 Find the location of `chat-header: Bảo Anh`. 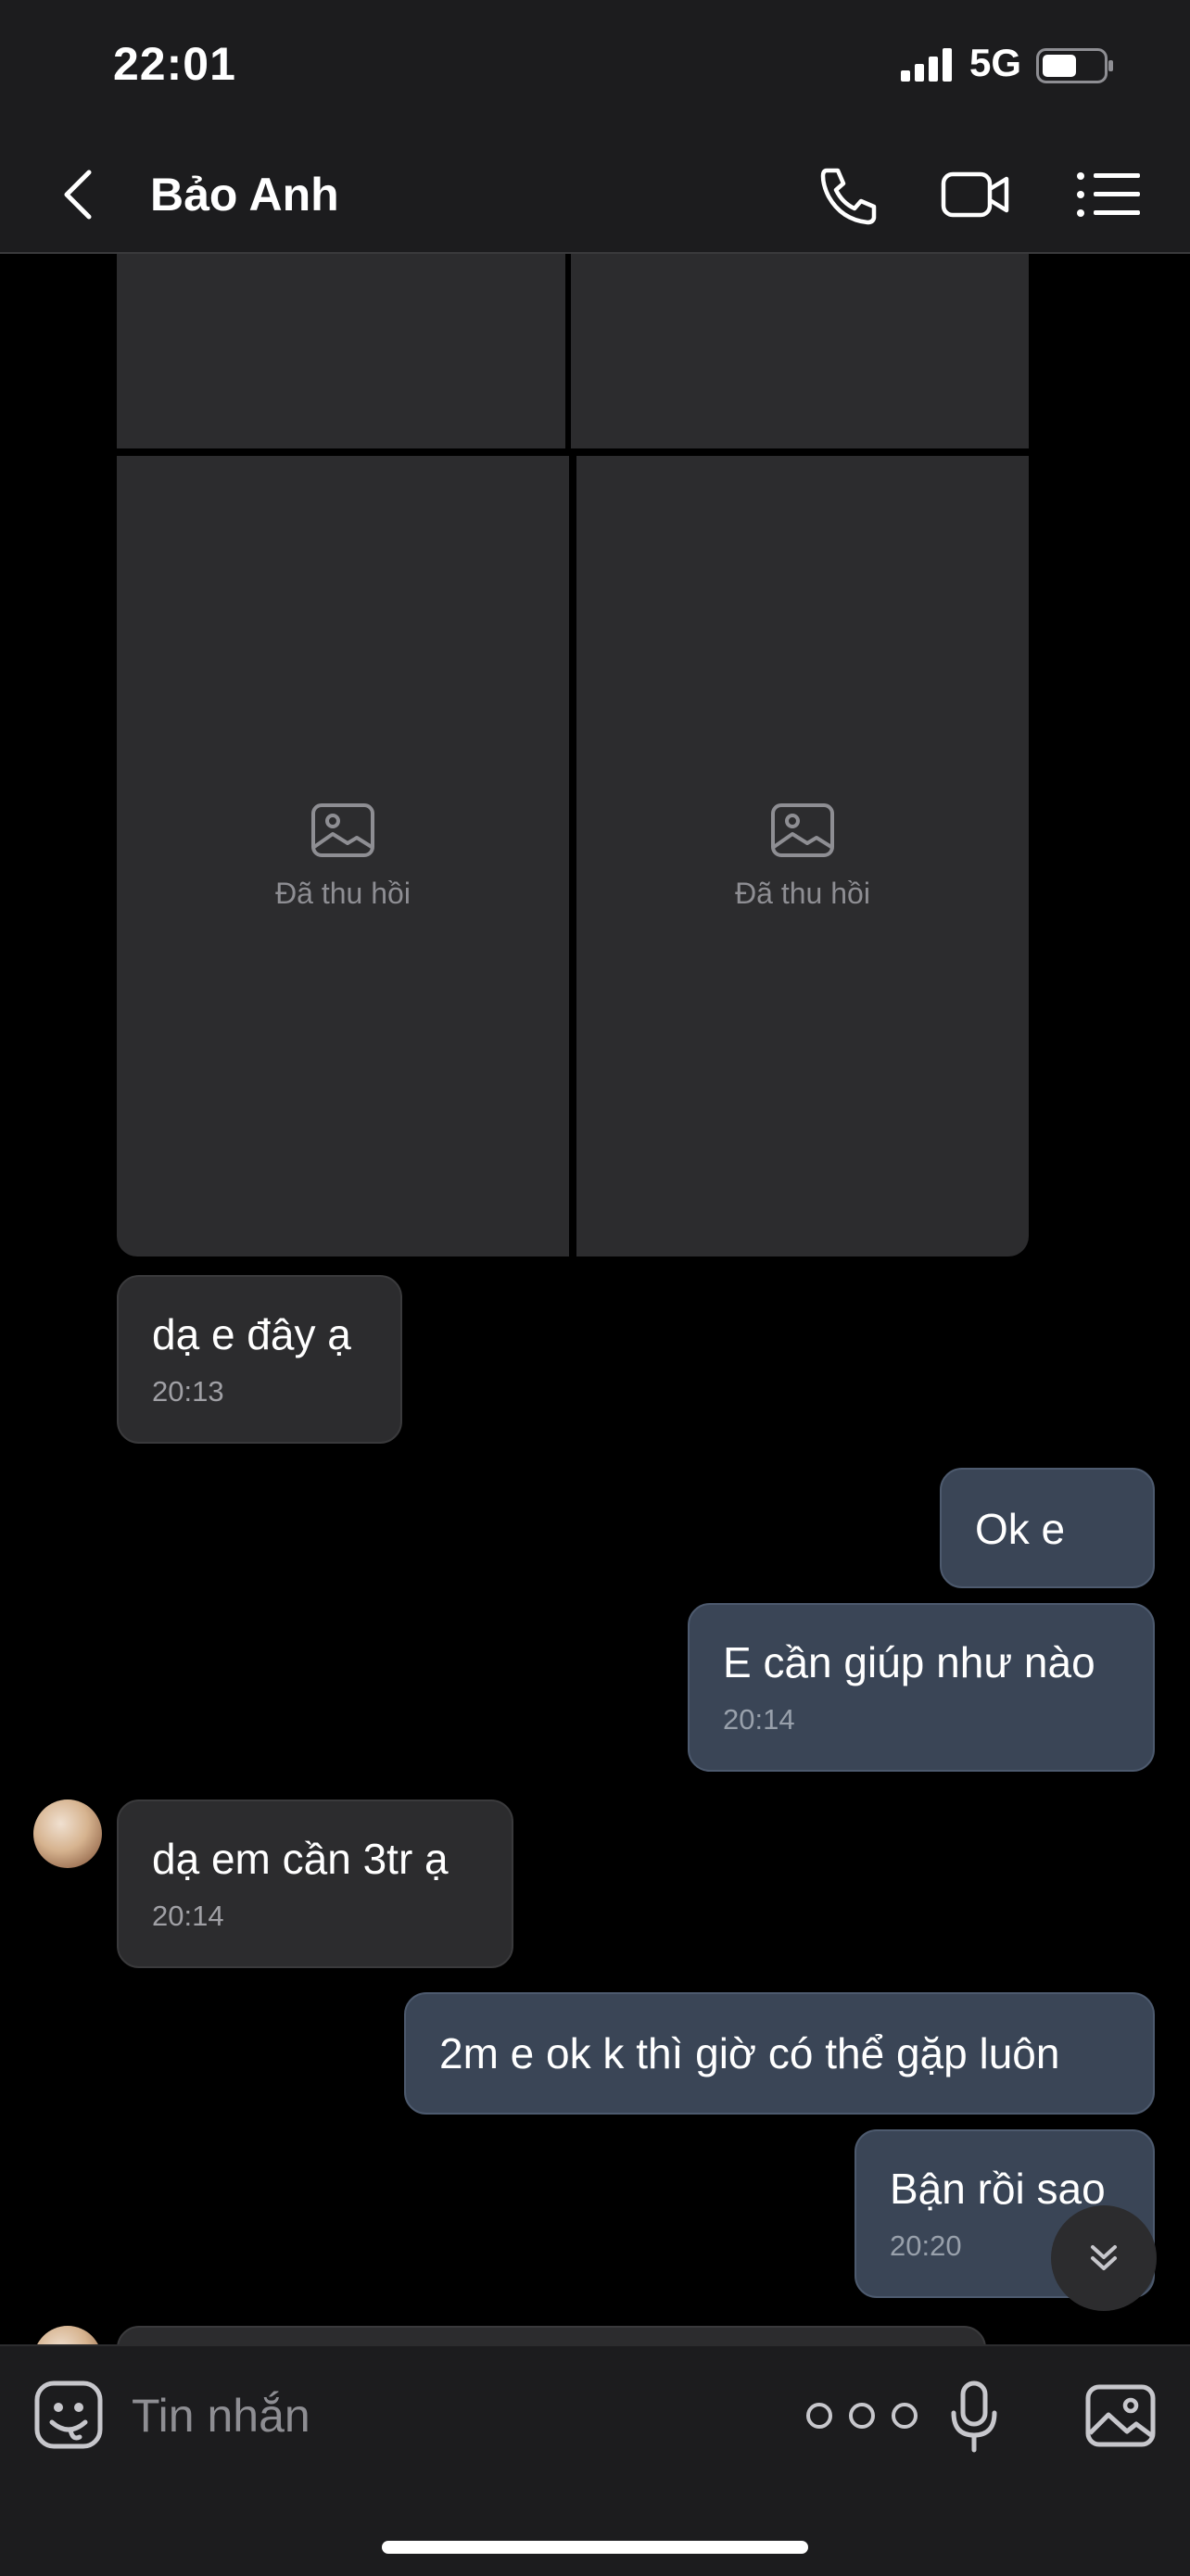

chat-header: Bảo Anh is located at coordinates (595, 197).